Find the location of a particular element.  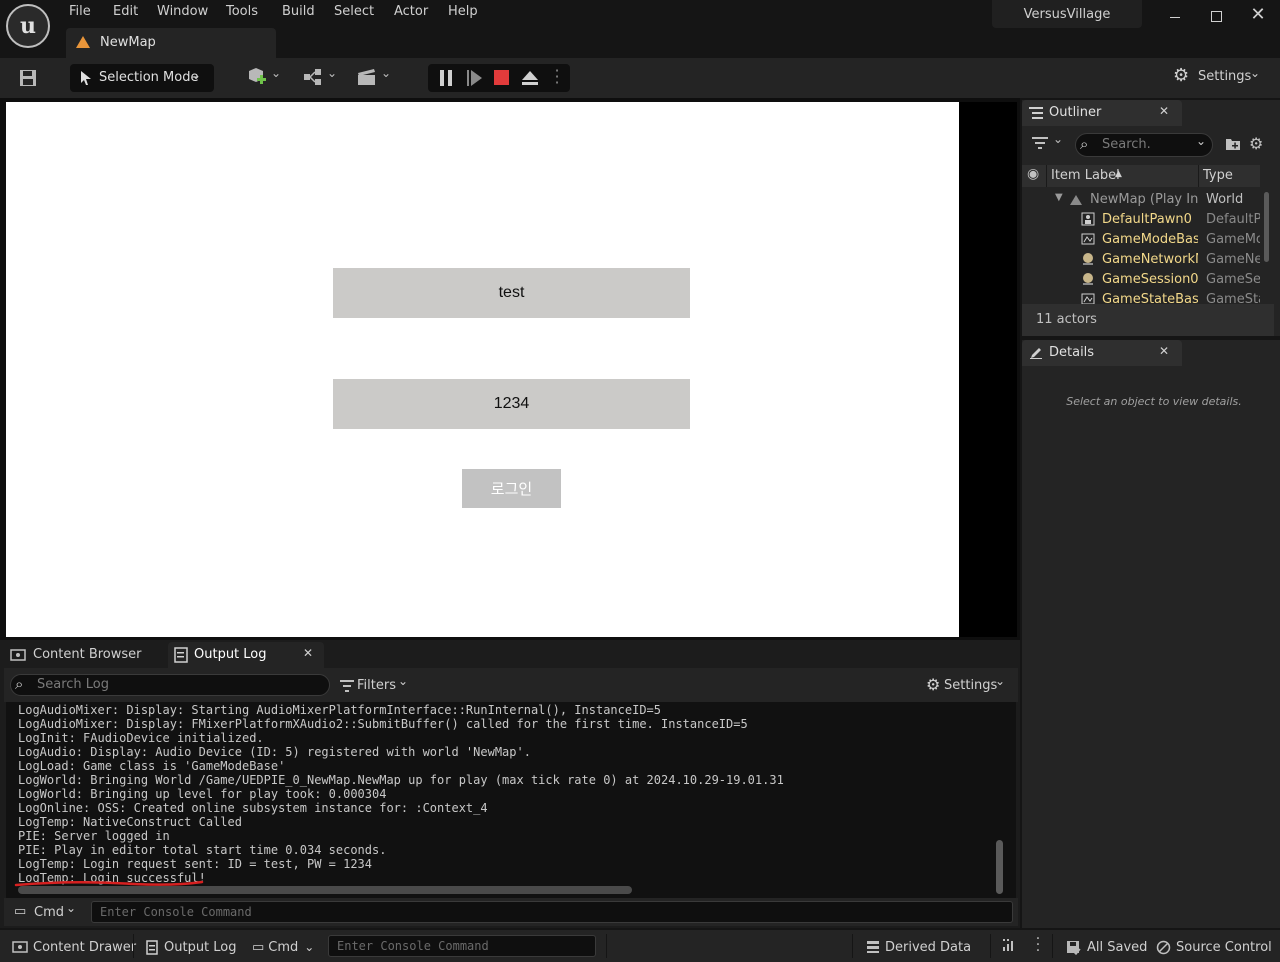

derived-data-button: Derived Data is located at coordinates (918, 947).